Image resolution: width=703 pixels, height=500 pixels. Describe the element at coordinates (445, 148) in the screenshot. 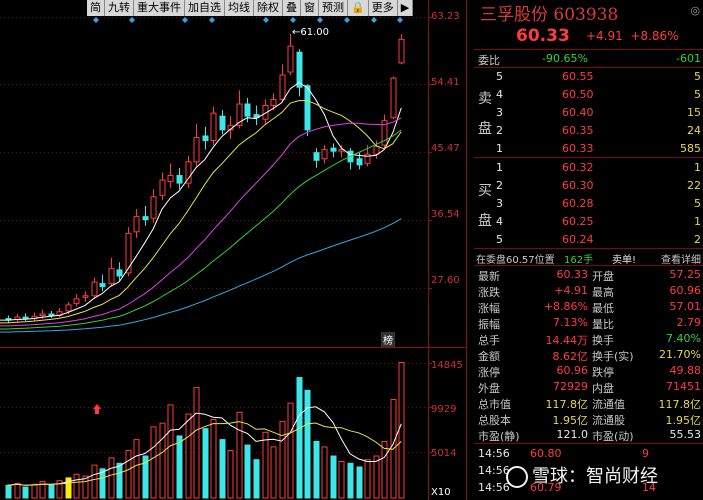

I see `price-axis-label: 45.47` at that location.